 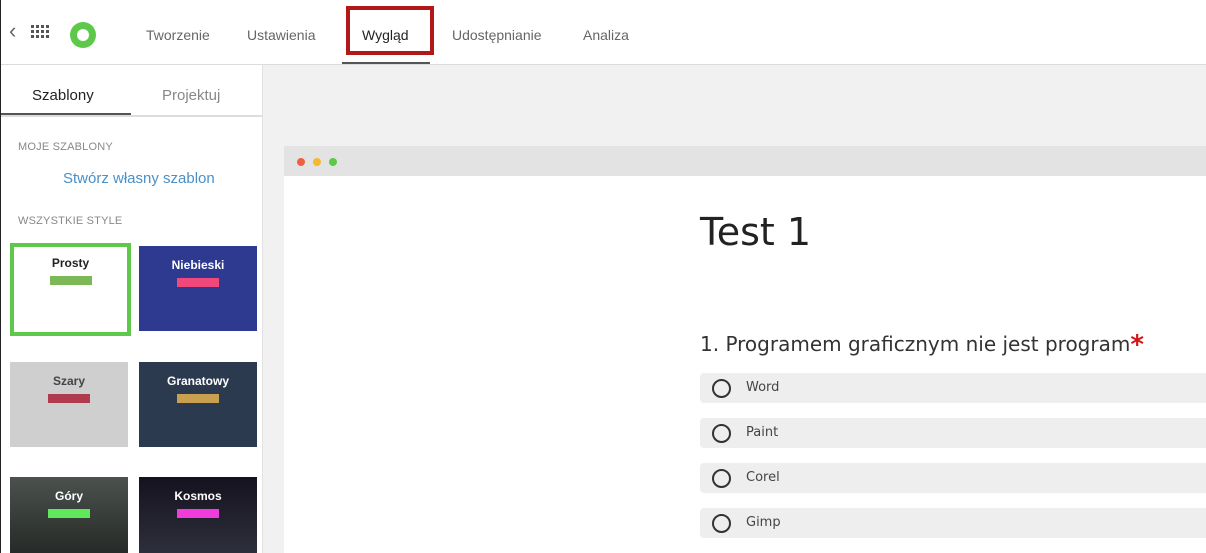 What do you see at coordinates (198, 288) in the screenshot?
I see `style-tile-niebieski: Niebieski` at bounding box center [198, 288].